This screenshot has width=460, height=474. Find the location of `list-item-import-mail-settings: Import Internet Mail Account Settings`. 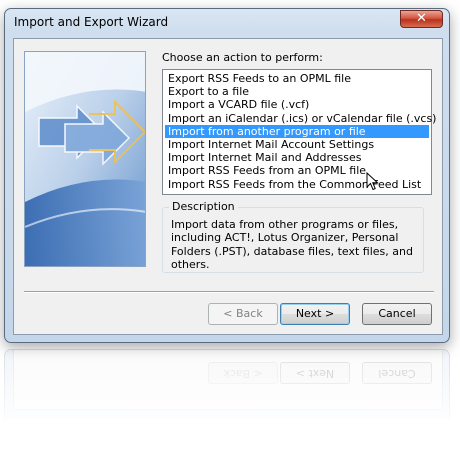

list-item-import-mail-settings: Import Internet Mail Account Settings is located at coordinates (297, 144).